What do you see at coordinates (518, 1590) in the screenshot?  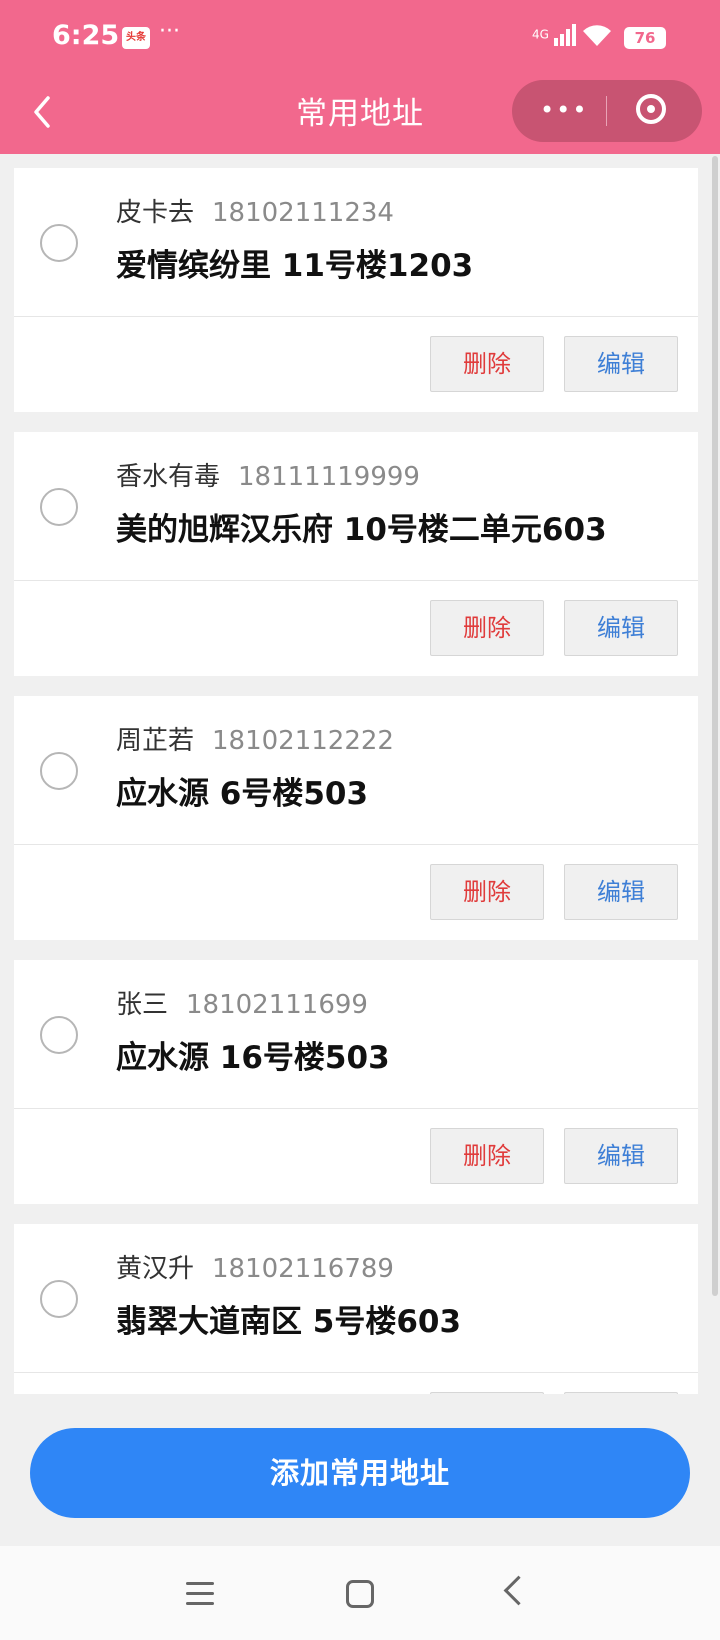 I see `system-back-icon` at bounding box center [518, 1590].